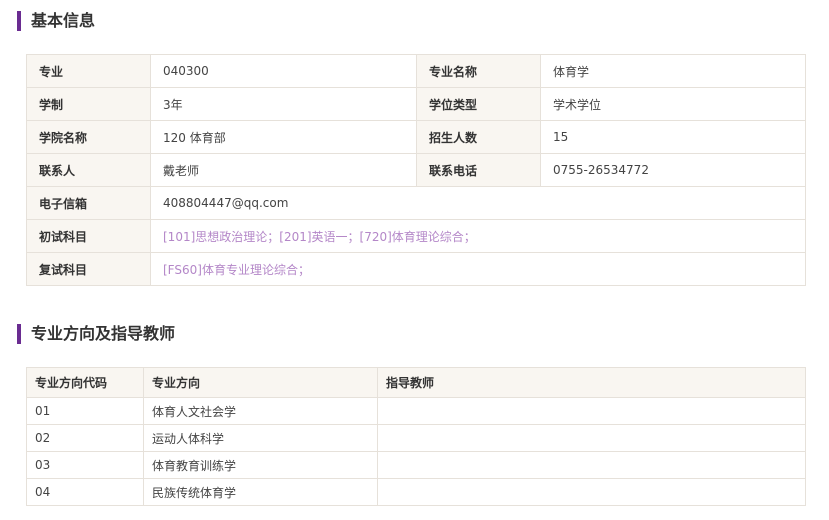 The width and height of the screenshot is (829, 520). I want to click on second-exam-subjects-link: [FS60]体育专业理论综合；, so click(478, 269).